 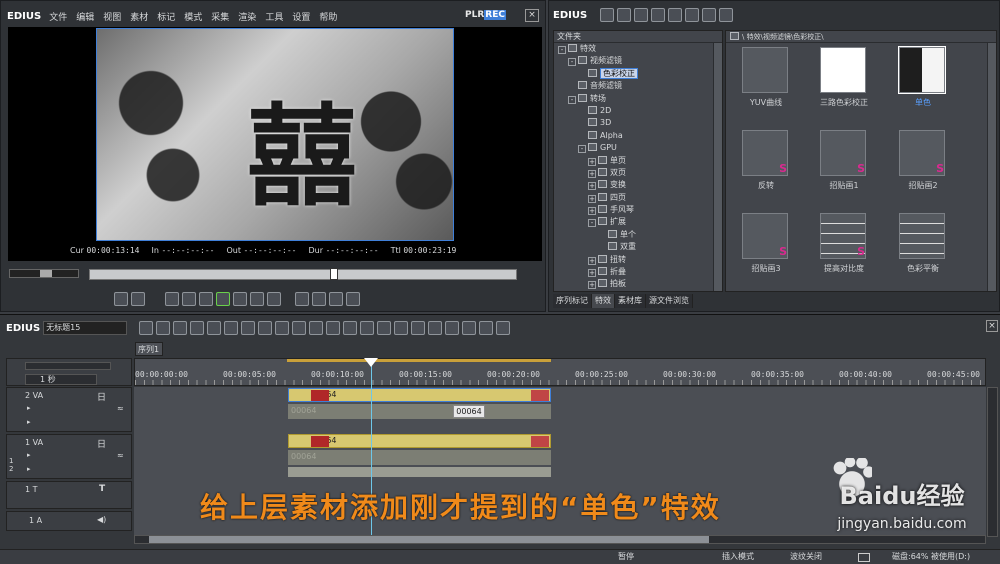 I want to click on insert-to-timeline-icon, so click(x=302, y=299).